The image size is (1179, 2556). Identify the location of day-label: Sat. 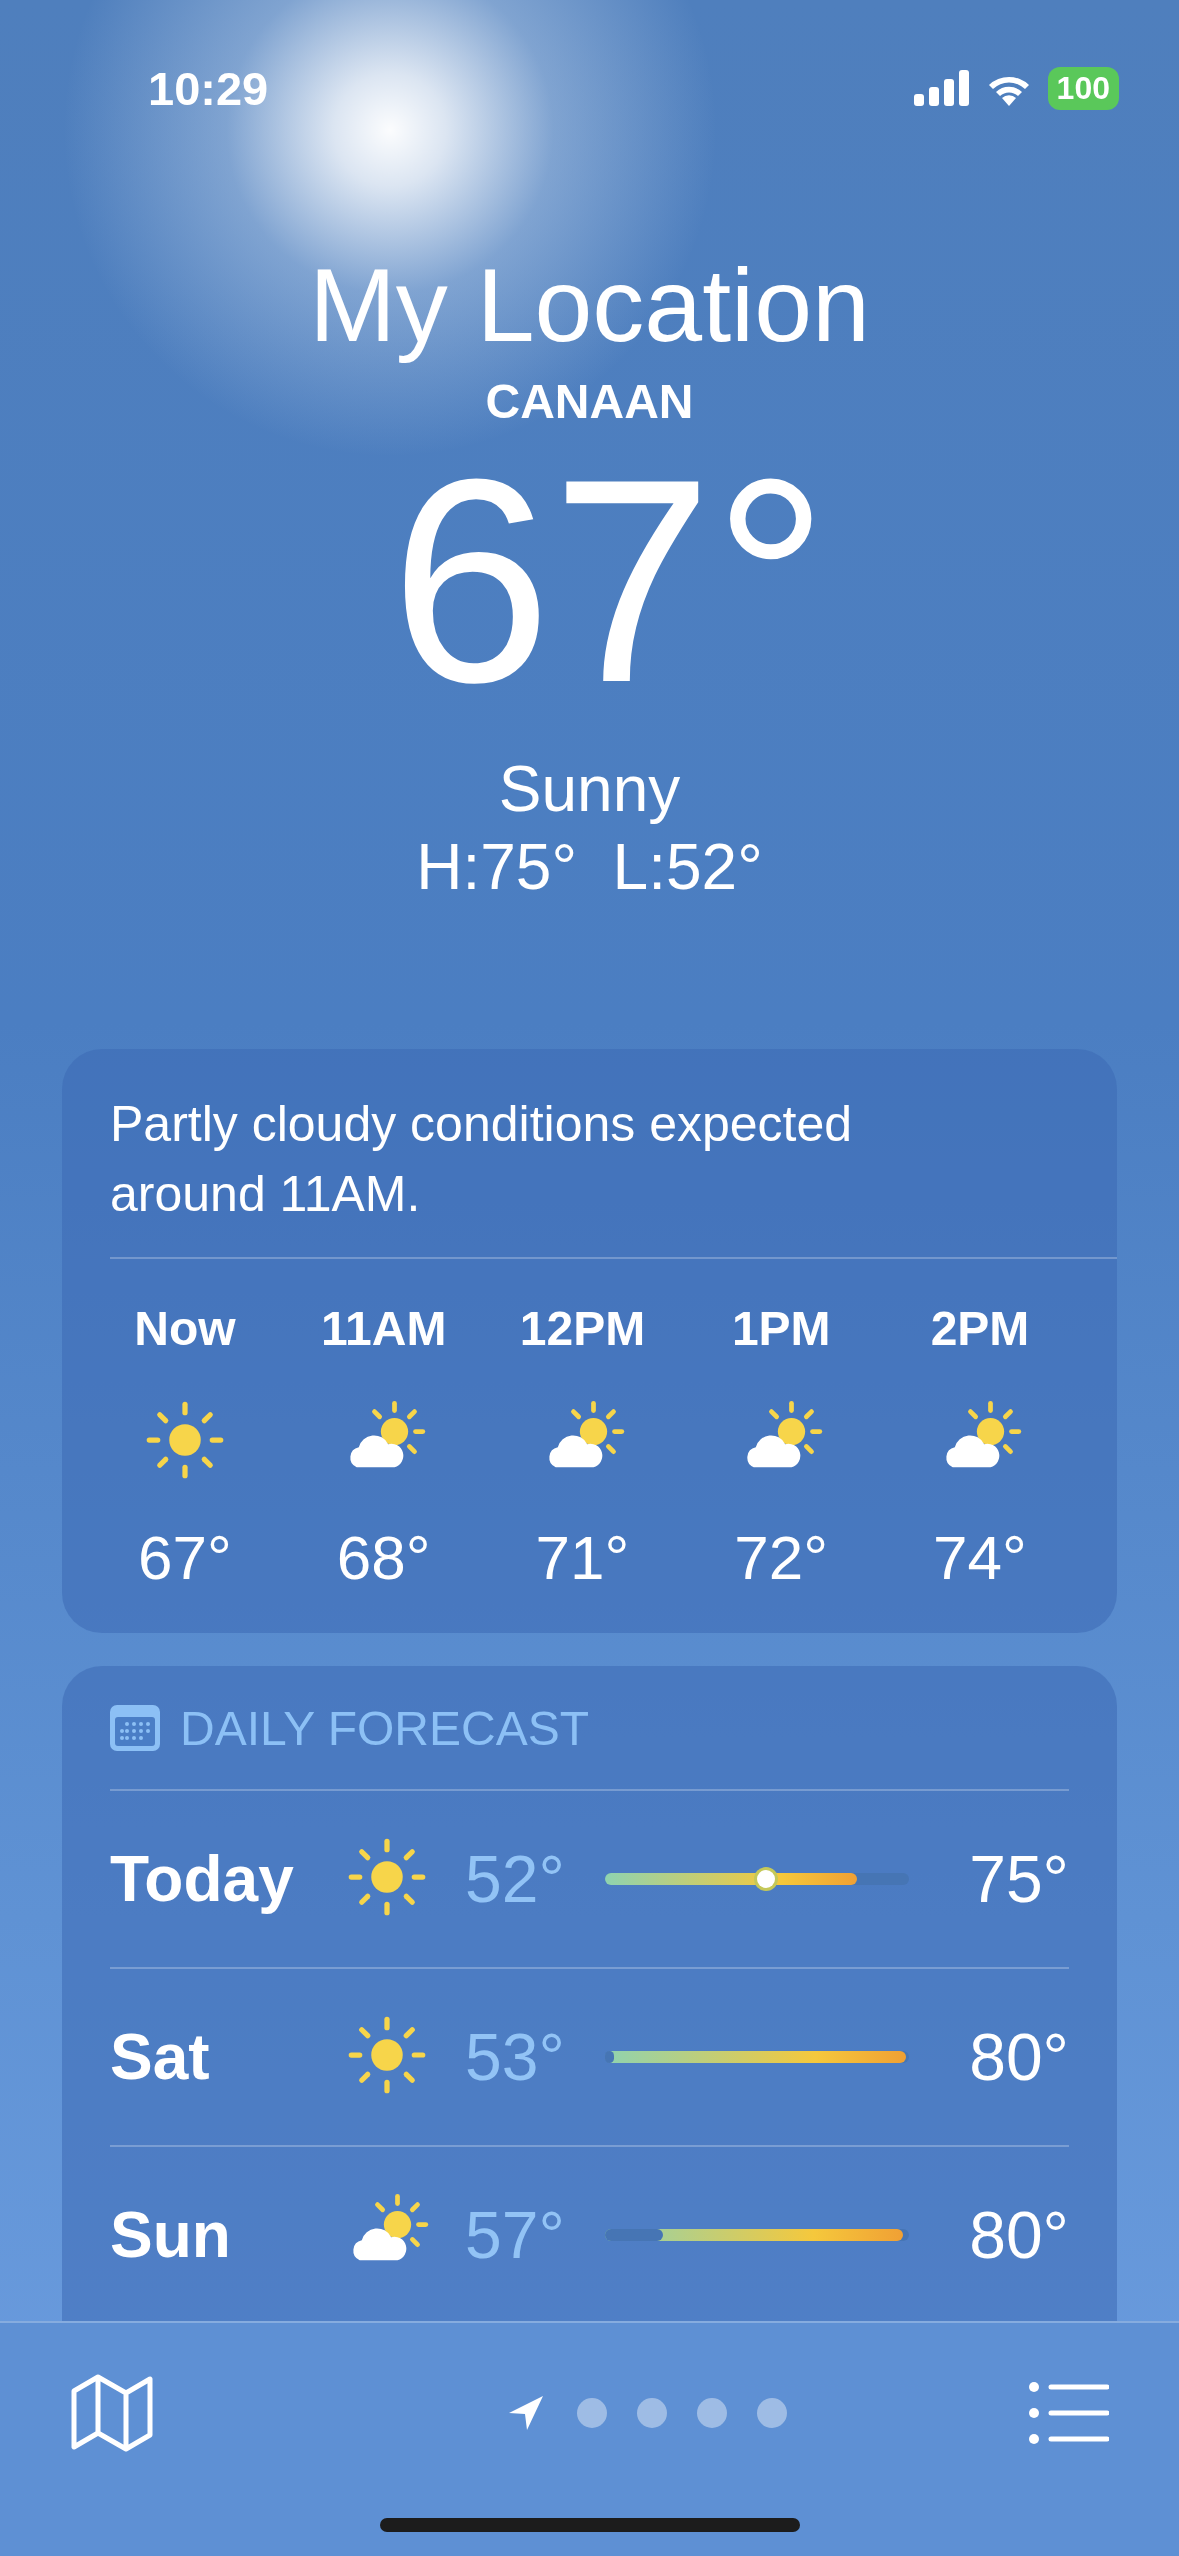
(160, 2056).